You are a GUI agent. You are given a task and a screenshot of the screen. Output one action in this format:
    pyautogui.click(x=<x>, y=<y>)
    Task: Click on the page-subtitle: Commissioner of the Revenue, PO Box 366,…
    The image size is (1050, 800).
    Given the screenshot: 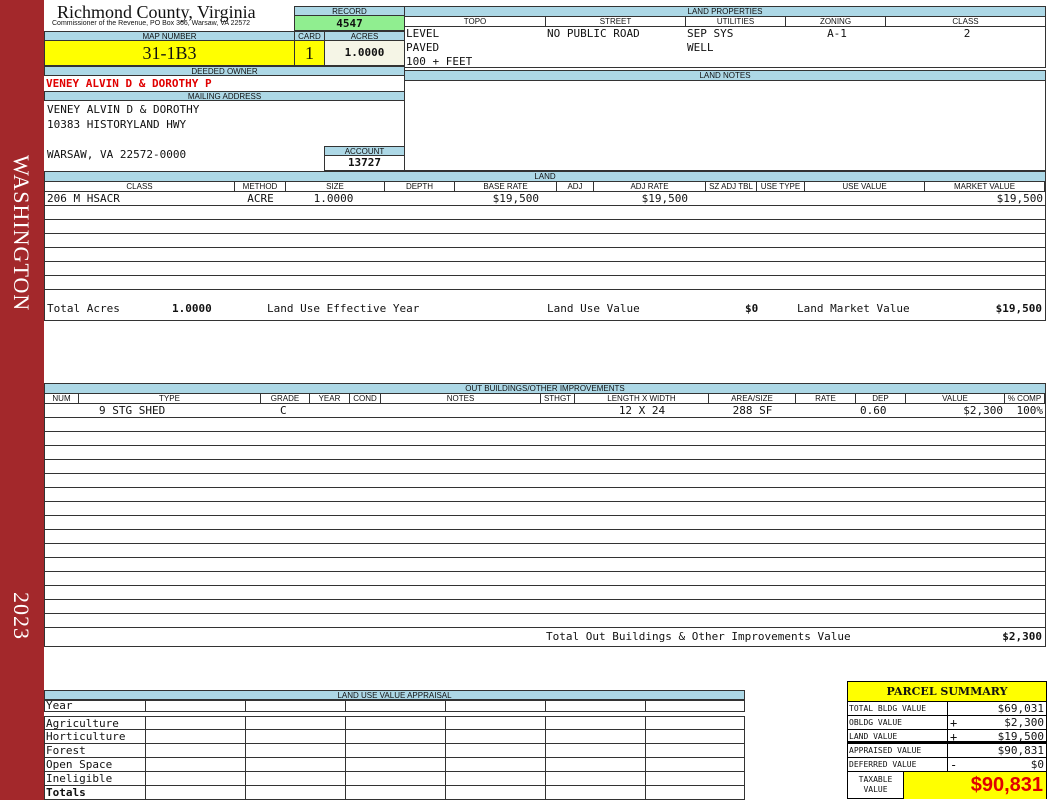 What is the action you would take?
    pyautogui.click(x=151, y=23)
    